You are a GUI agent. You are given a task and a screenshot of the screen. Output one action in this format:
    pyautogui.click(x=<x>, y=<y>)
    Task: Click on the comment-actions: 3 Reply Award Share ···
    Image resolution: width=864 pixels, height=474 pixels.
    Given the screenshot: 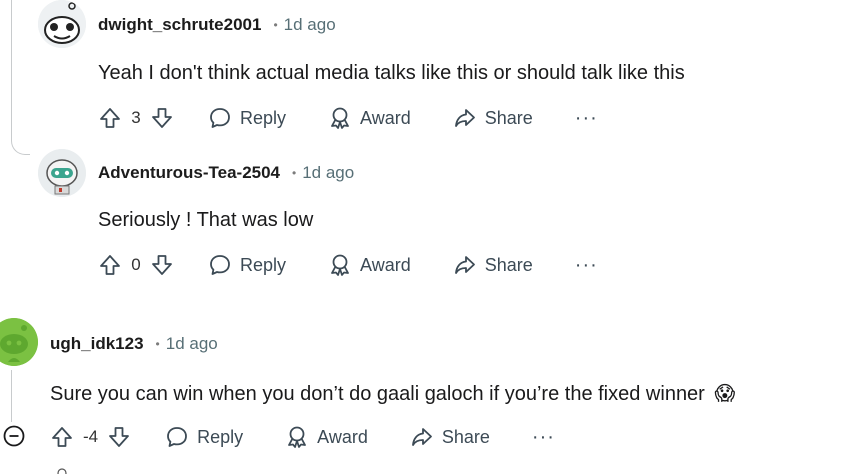 What is the action you would take?
    pyautogui.click(x=348, y=118)
    